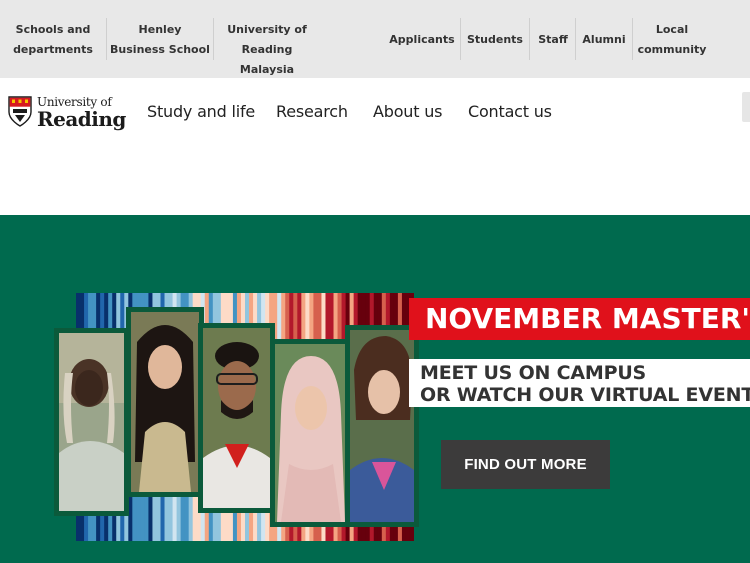 The height and width of the screenshot is (563, 750). I want to click on top-link-line: University of, so click(267, 29).